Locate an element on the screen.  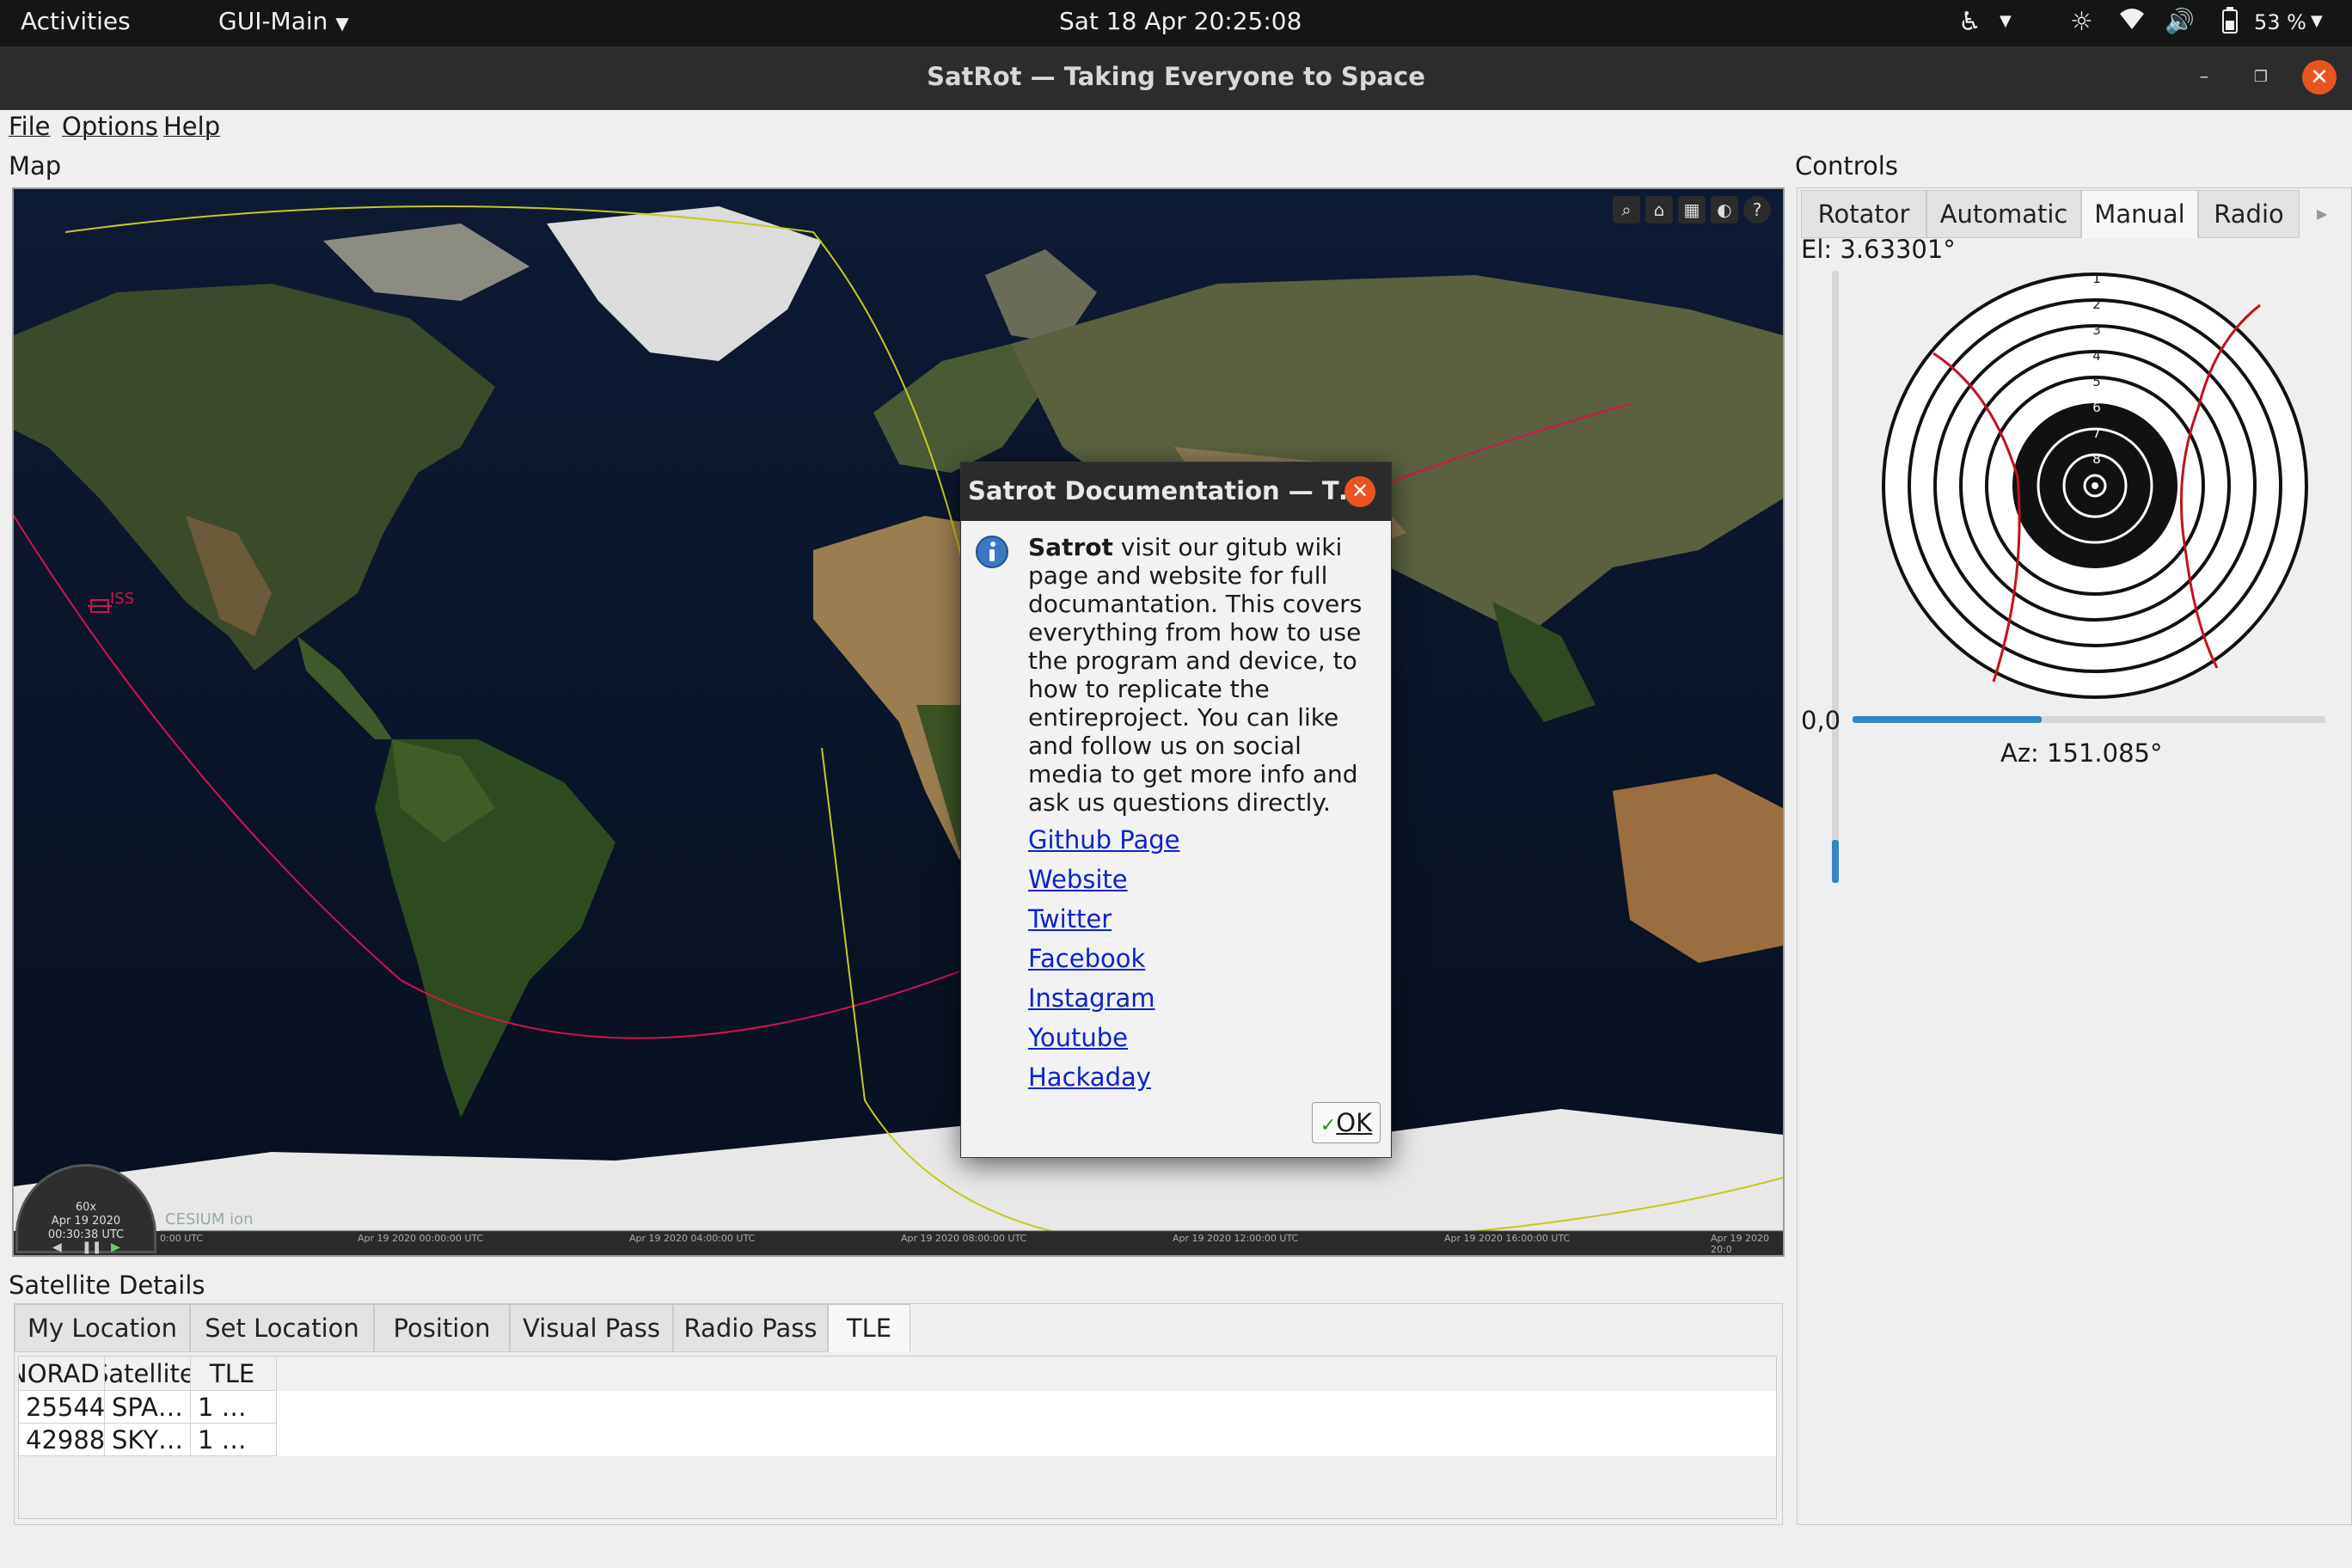
search-icon: ⌕ is located at coordinates (1626, 210).